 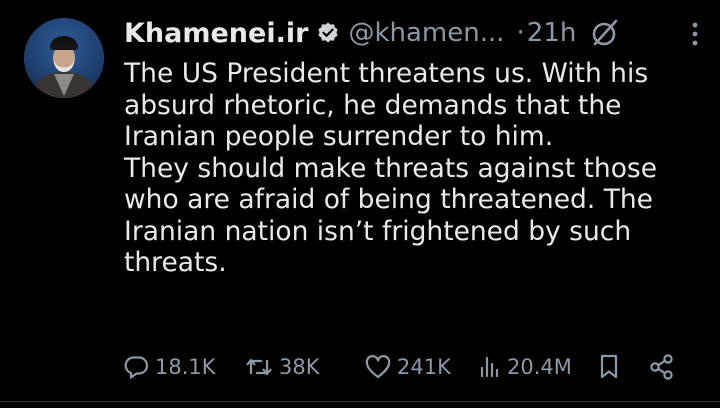 I want to click on like-icon, so click(x=378, y=367).